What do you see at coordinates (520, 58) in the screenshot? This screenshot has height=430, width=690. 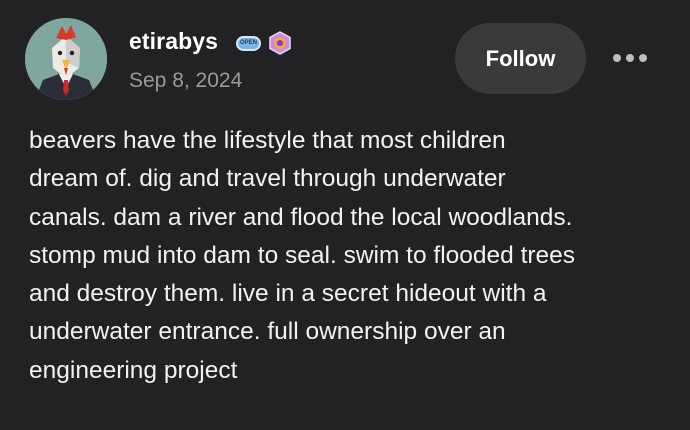 I see `follow-button: Follow` at bounding box center [520, 58].